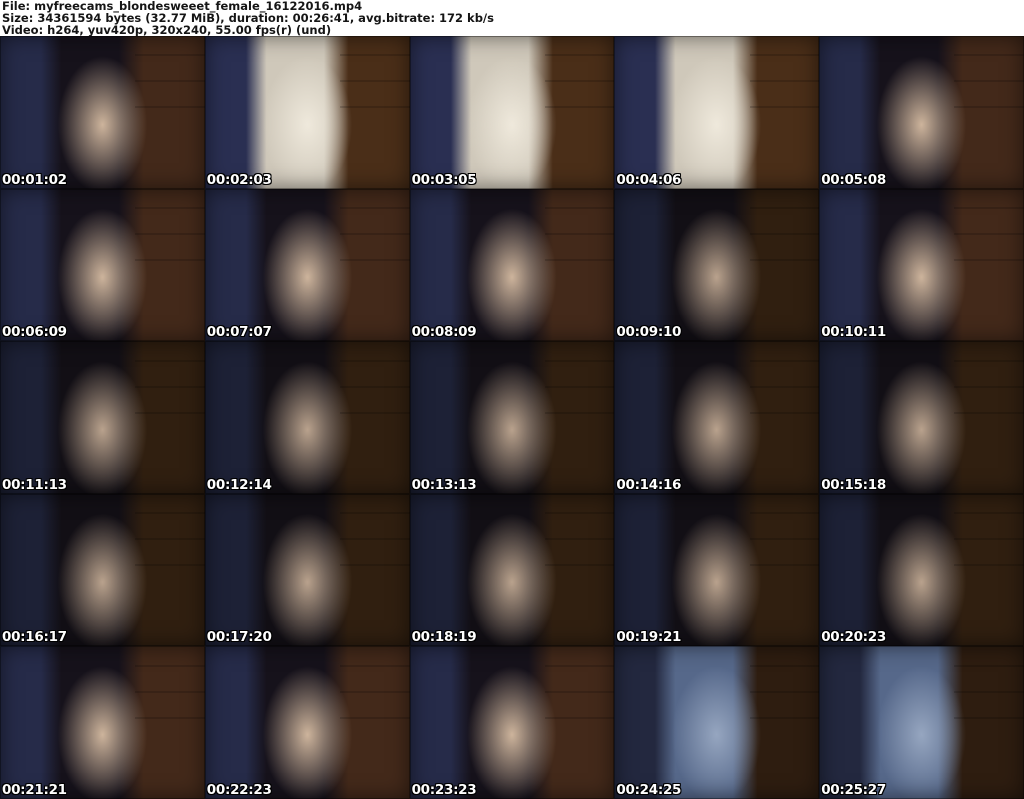 The width and height of the screenshot is (1024, 799). What do you see at coordinates (921, 722) in the screenshot?
I see `thumbnail-frame: 00:25:27` at bounding box center [921, 722].